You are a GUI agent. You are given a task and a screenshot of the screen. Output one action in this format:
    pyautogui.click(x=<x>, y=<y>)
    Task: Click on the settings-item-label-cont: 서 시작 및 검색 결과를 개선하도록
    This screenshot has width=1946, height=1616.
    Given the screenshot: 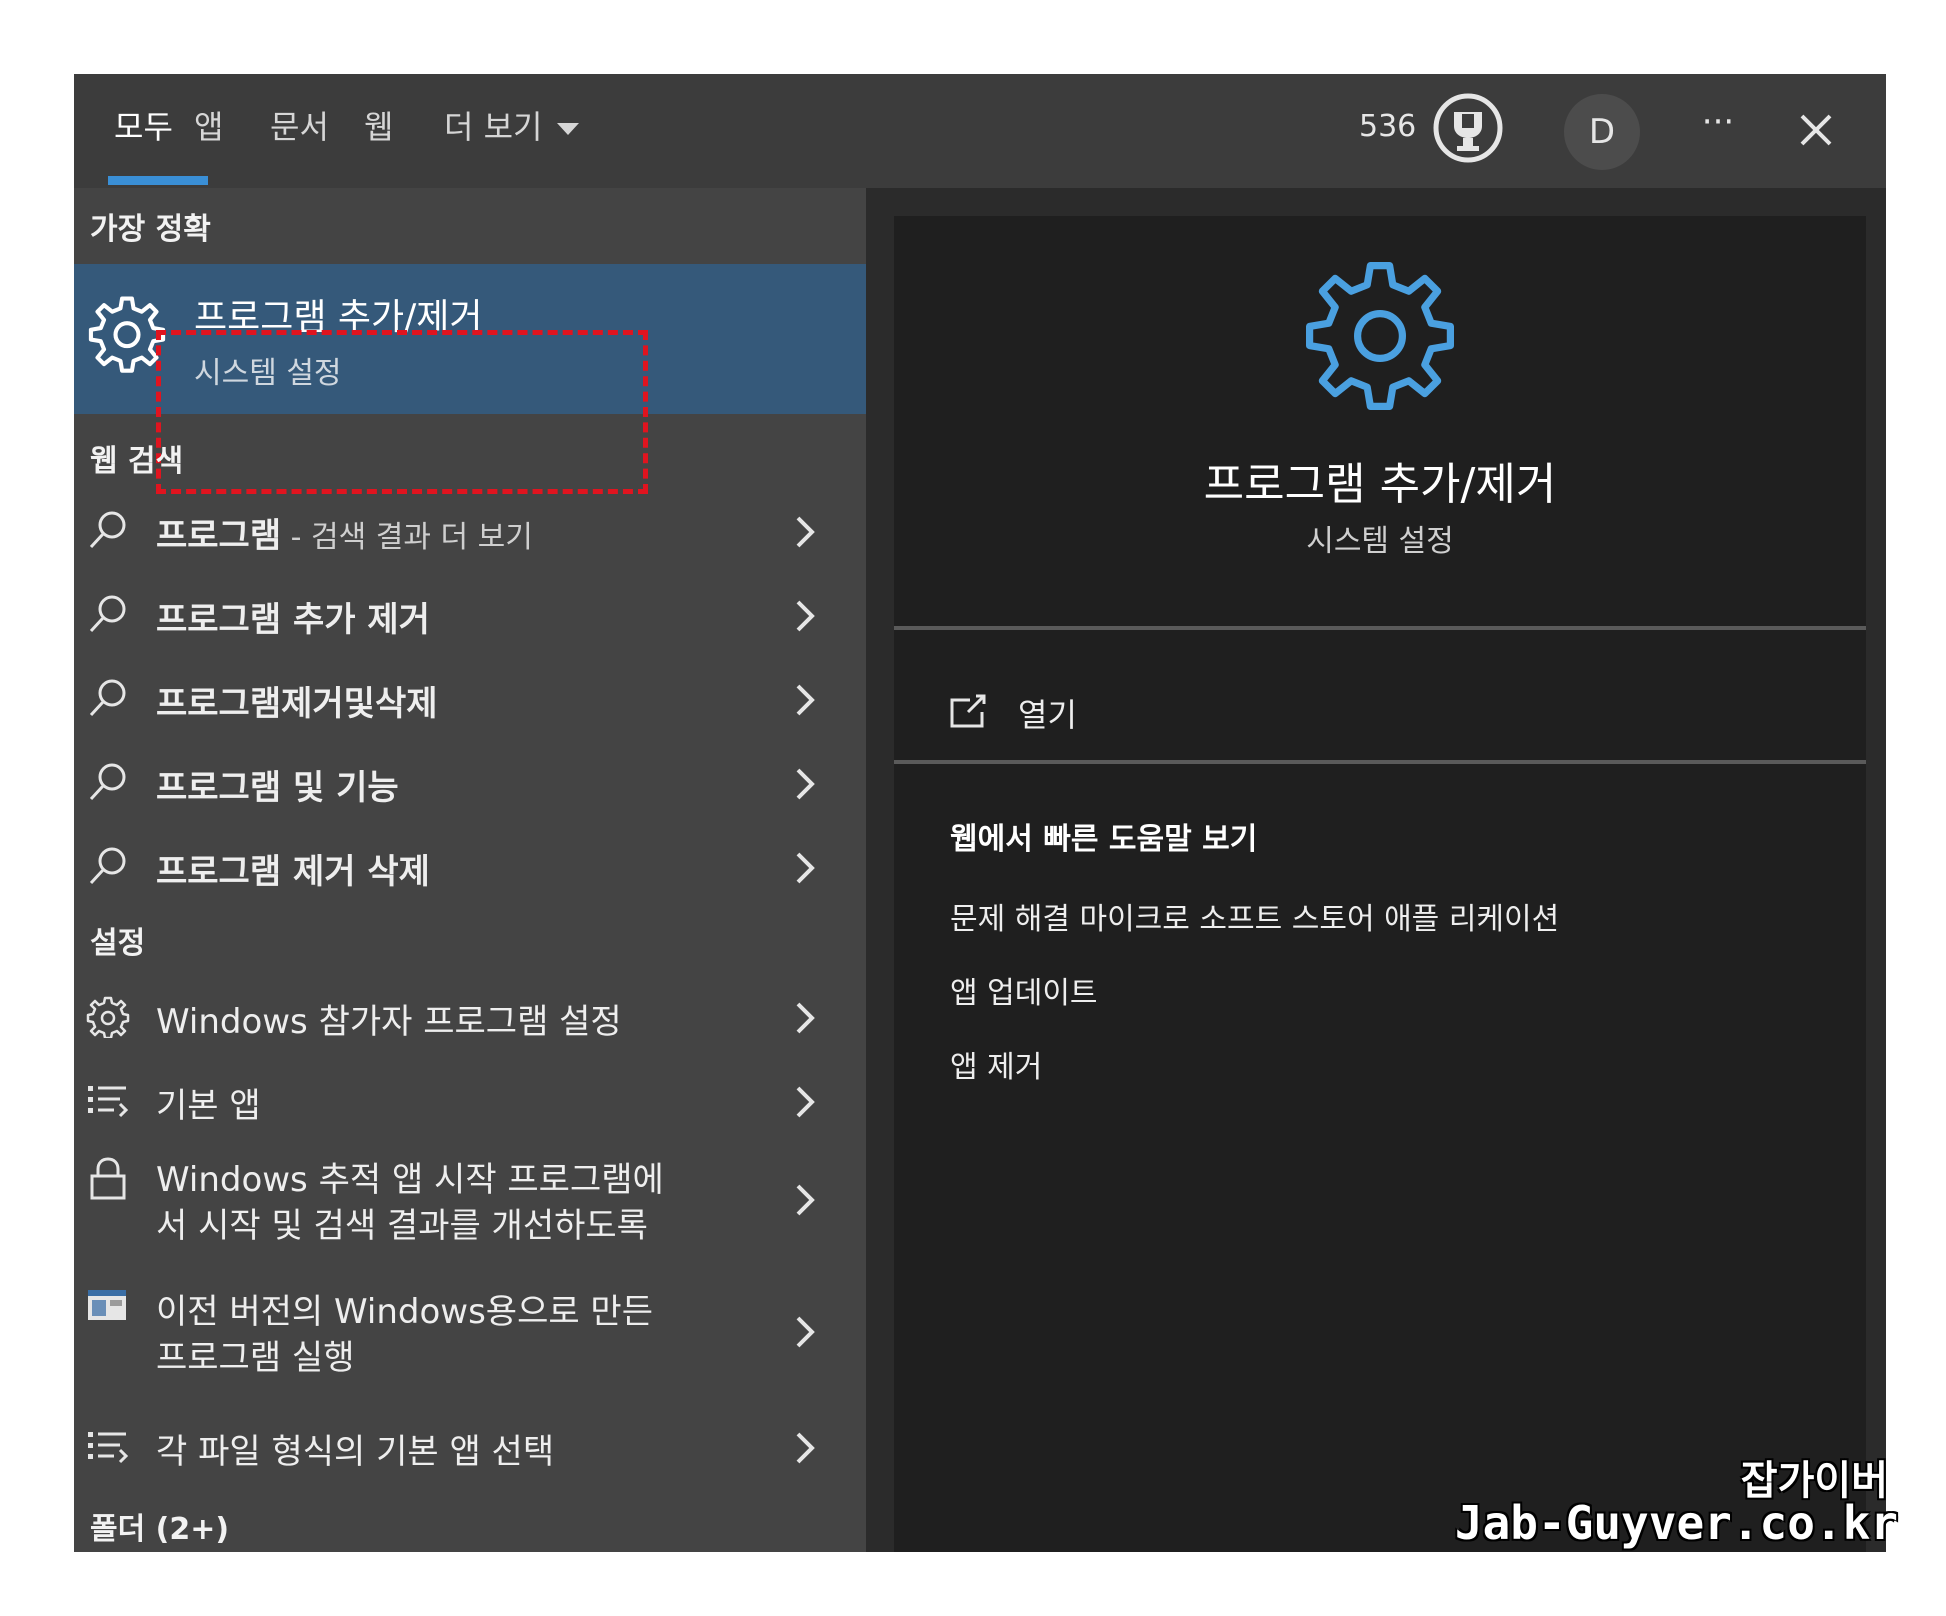 What is the action you would take?
    pyautogui.click(x=402, y=1226)
    